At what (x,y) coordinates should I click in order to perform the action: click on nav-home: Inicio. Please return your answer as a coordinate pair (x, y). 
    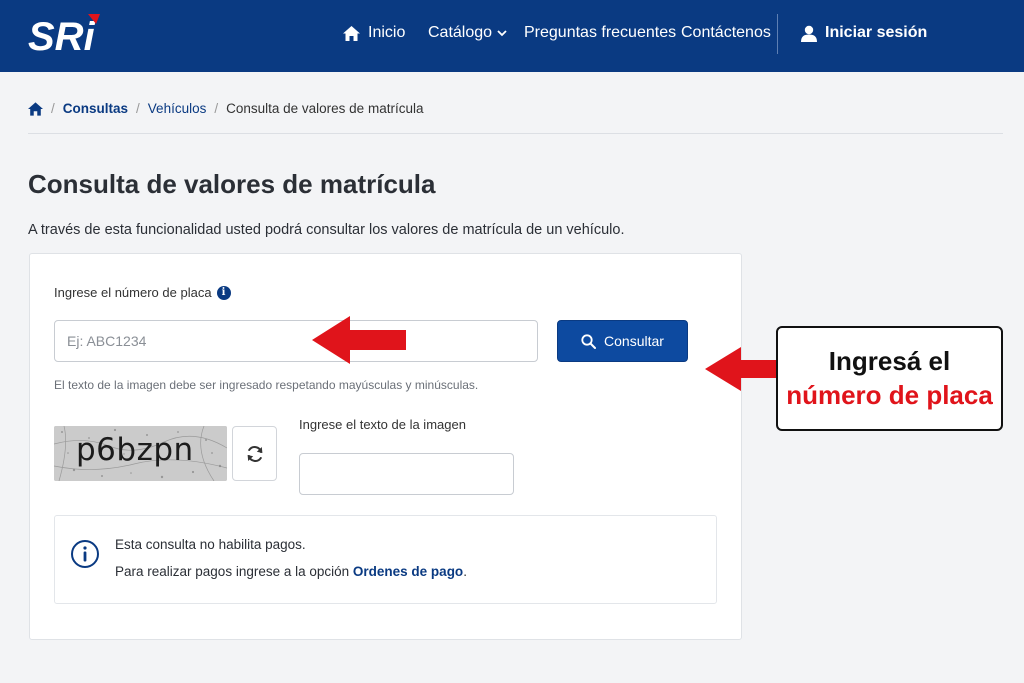
    Looking at the image, I should click on (374, 33).